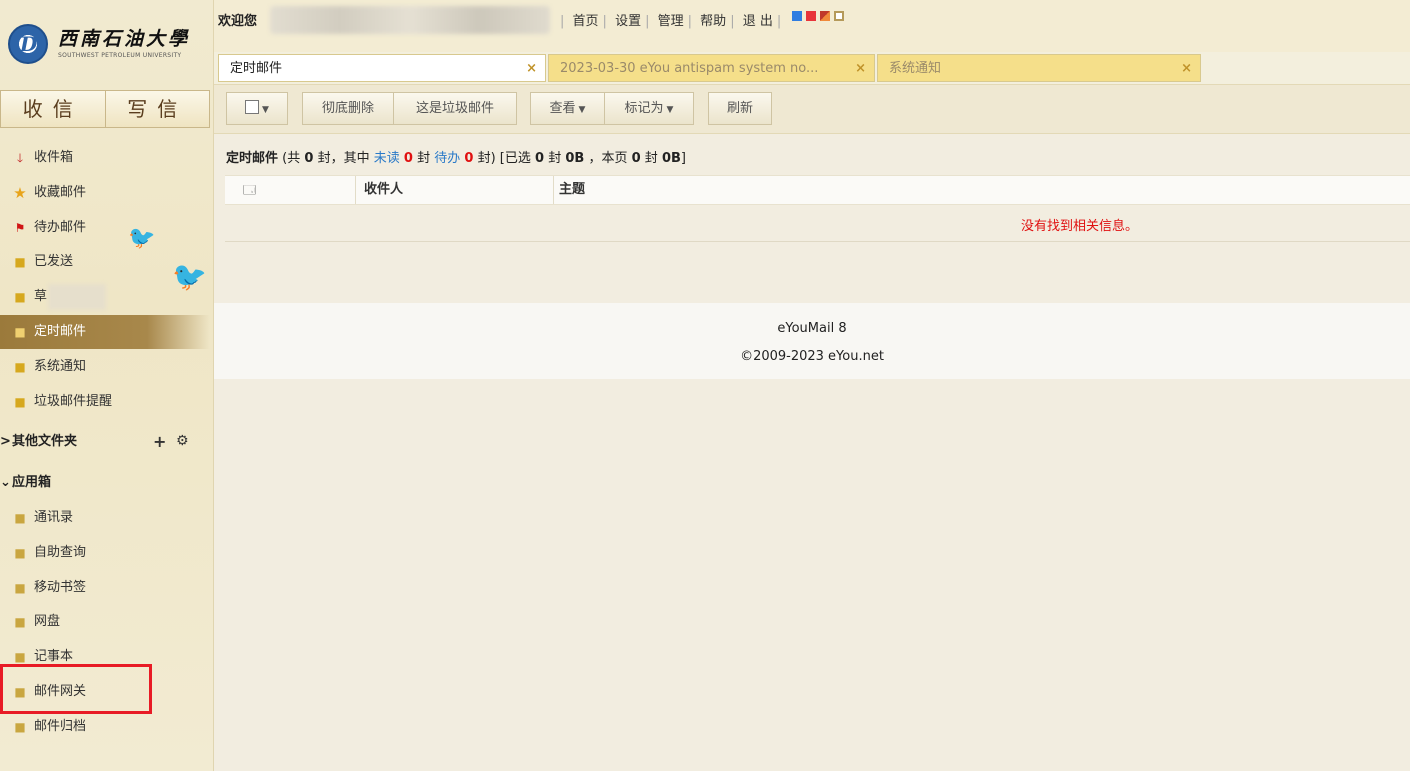 This screenshot has height=771, width=1410. Describe the element at coordinates (410, 20) in the screenshot. I see `blurred-username` at that location.